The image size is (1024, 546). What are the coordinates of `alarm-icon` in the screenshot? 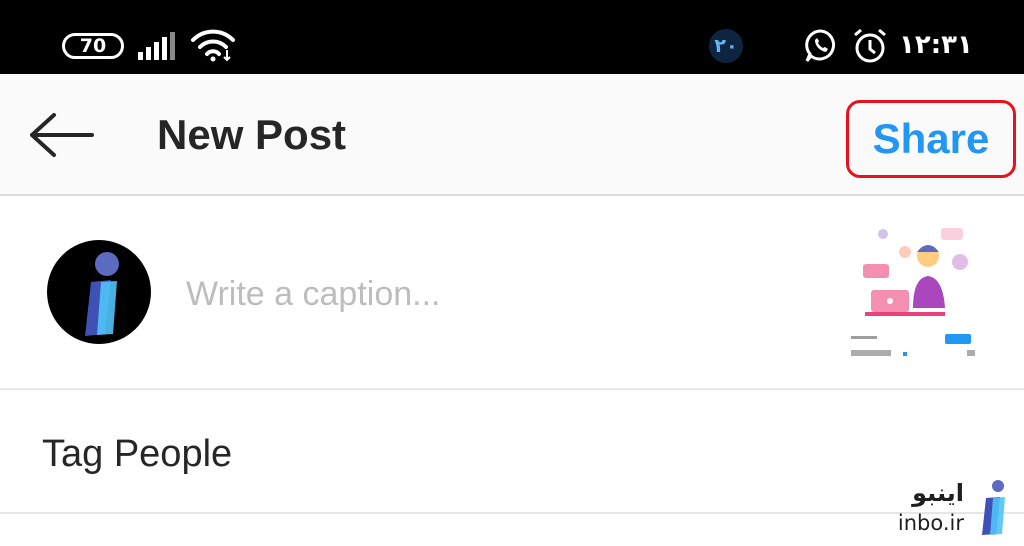 It's located at (870, 45).